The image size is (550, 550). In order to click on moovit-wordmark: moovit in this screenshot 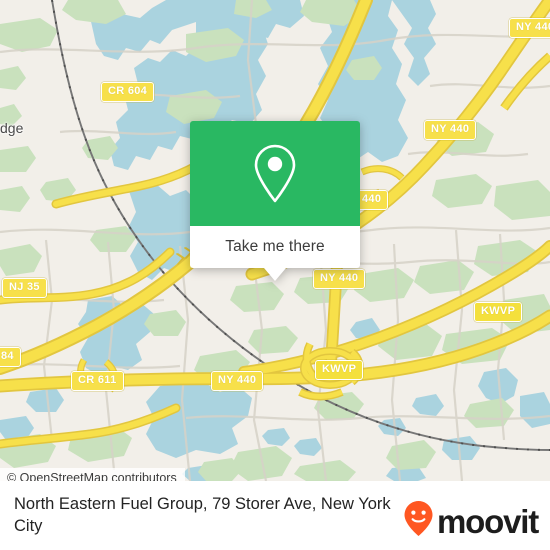, I will do `click(488, 521)`.